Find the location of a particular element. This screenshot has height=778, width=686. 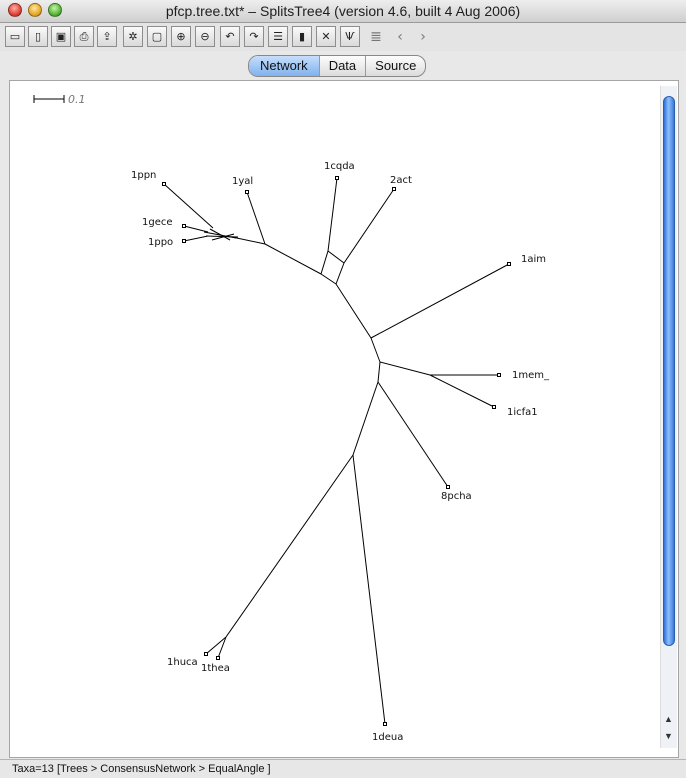

taxon-label-8pcha: 8pcha is located at coordinates (456, 496).